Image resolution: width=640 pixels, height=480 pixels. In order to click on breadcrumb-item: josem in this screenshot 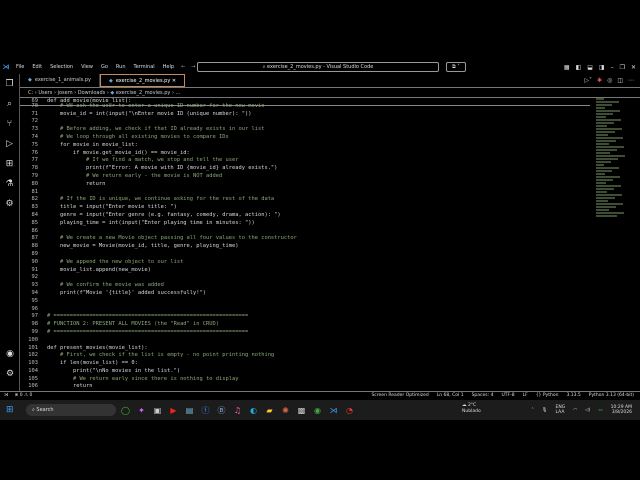, I will do `click(65, 93)`.